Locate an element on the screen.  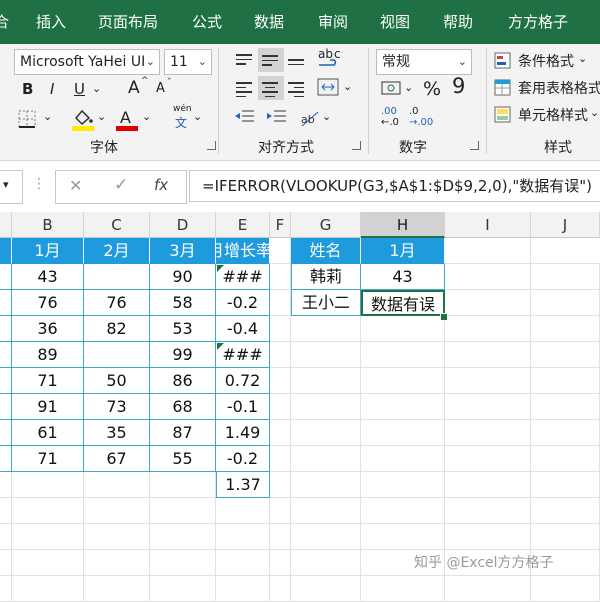
column-header-a is located at coordinates (6, 225).